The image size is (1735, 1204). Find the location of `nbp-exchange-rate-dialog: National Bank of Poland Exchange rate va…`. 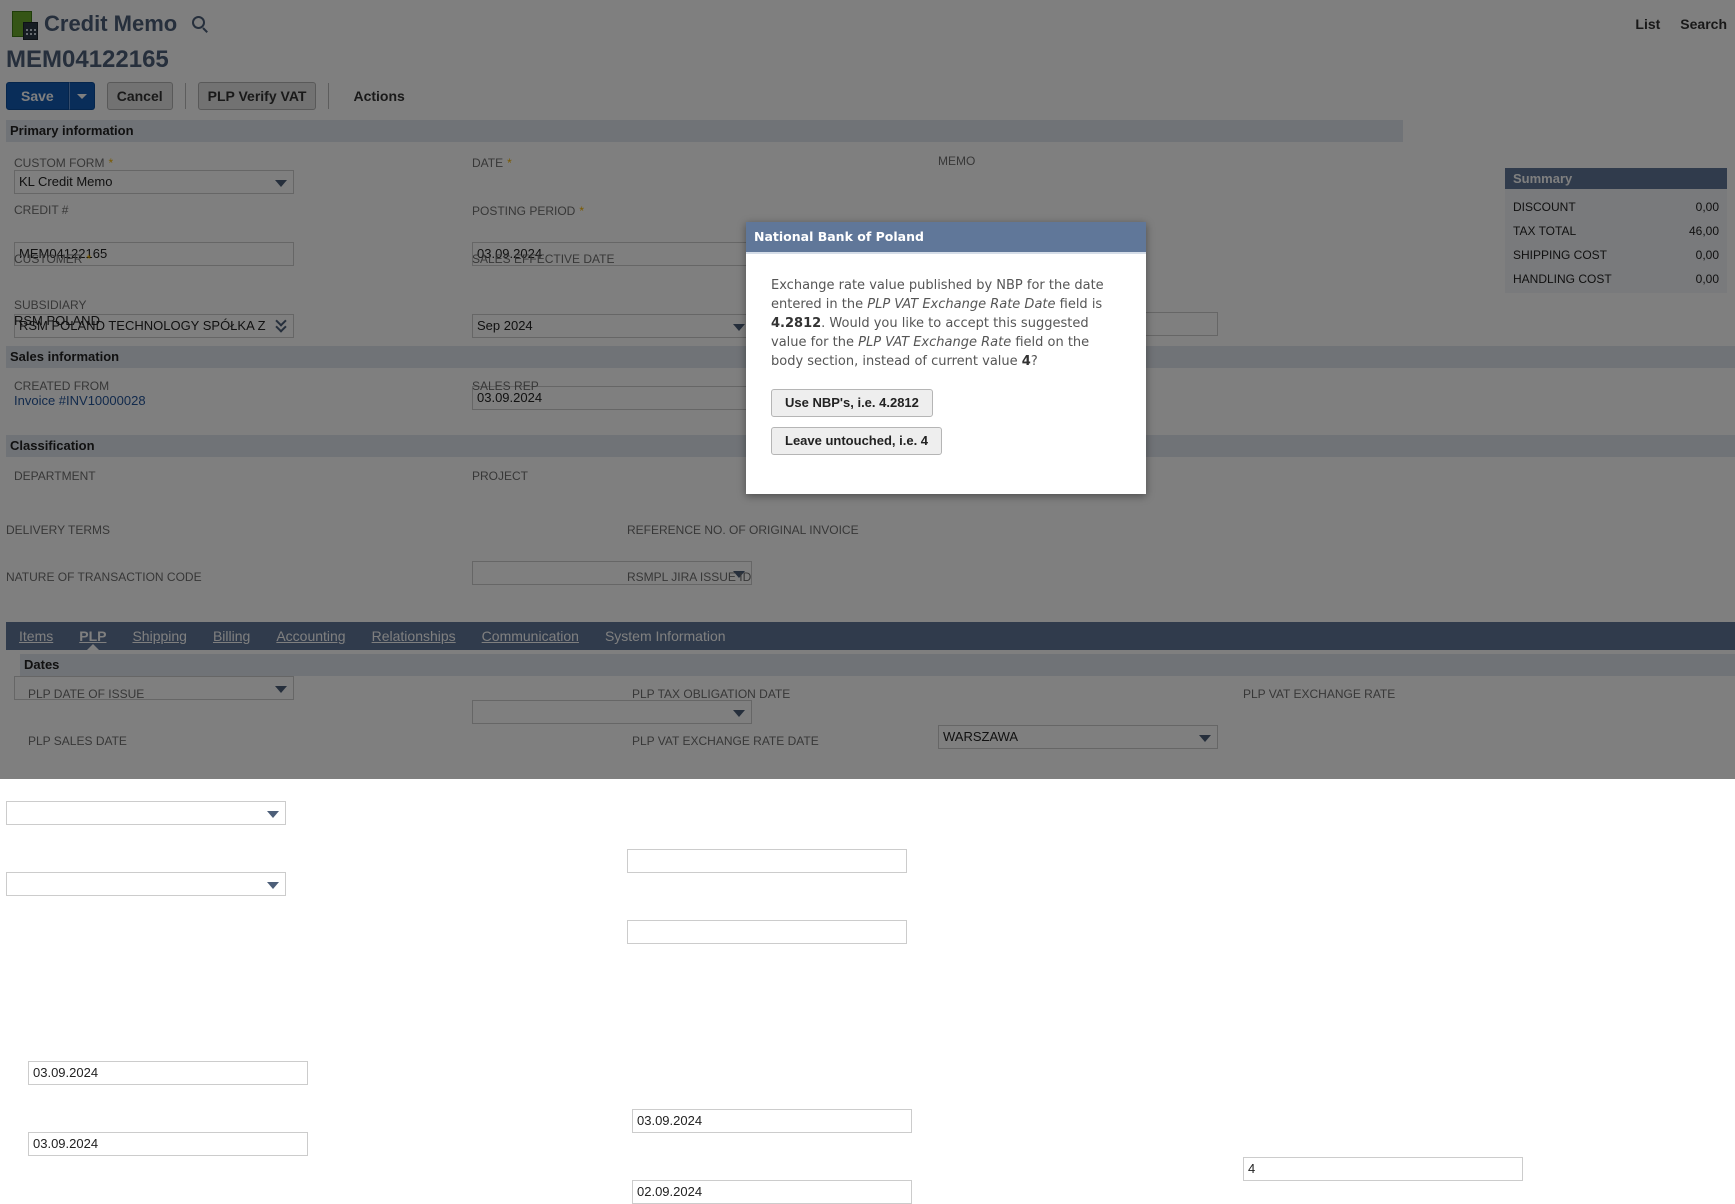

nbp-exchange-rate-dialog: National Bank of Poland Exchange rate va… is located at coordinates (946, 358).